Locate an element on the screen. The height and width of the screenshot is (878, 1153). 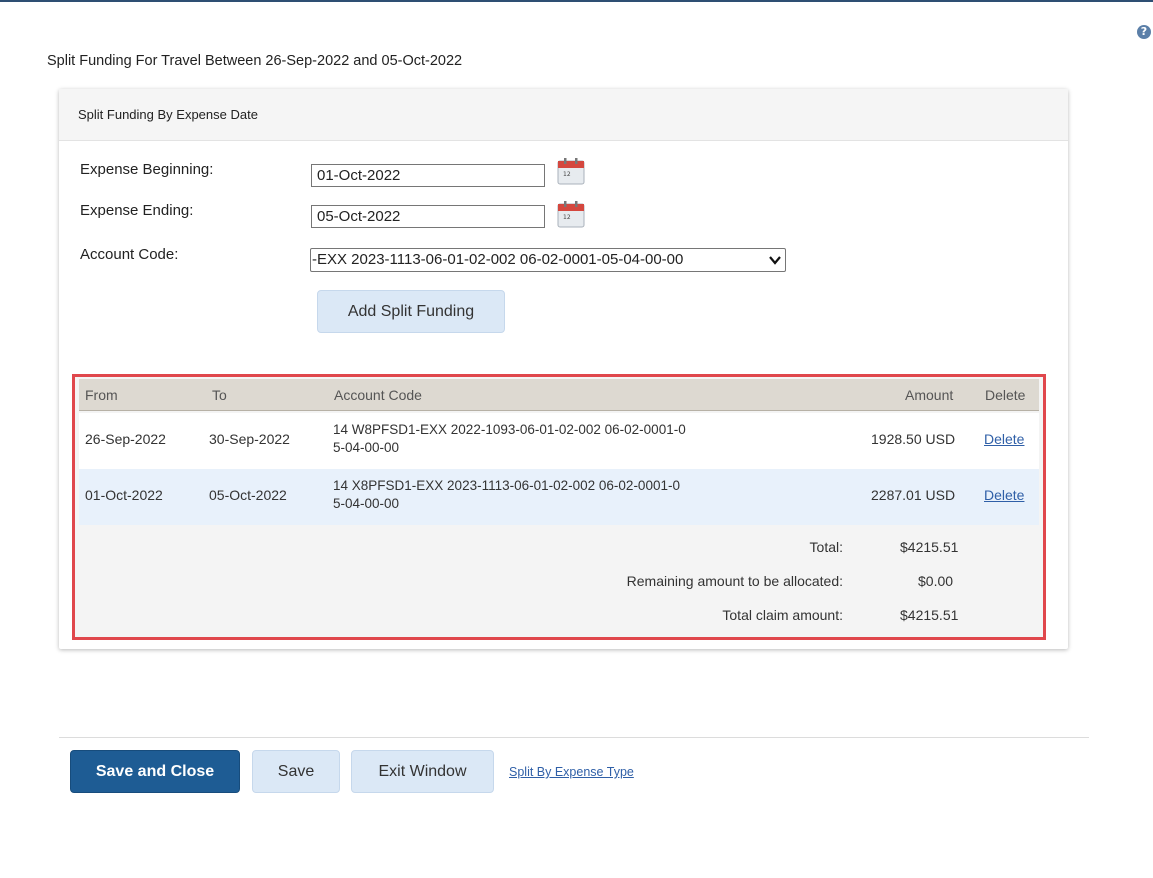
remaining-value: $0.00 is located at coordinates (936, 581).